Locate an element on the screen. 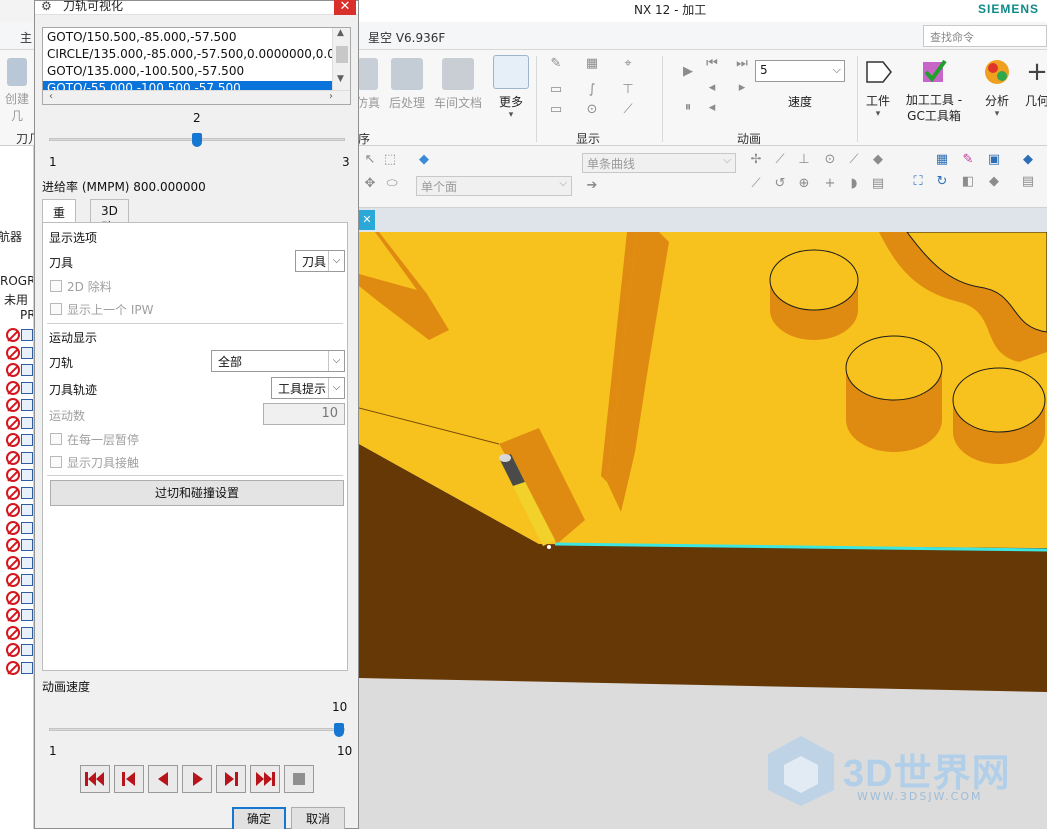 This screenshot has width=1047, height=829. pause-icon: ⏸ is located at coordinates (688, 108).